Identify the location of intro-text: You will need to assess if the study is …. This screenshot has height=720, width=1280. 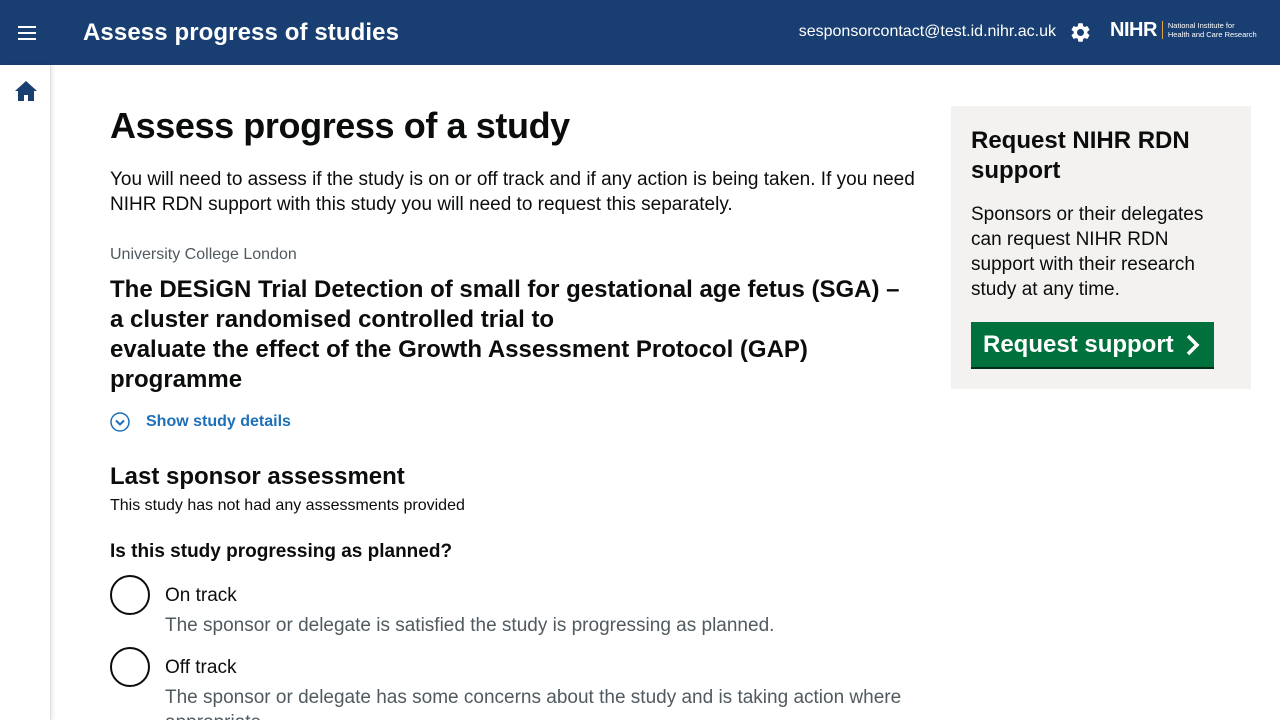
(512, 192).